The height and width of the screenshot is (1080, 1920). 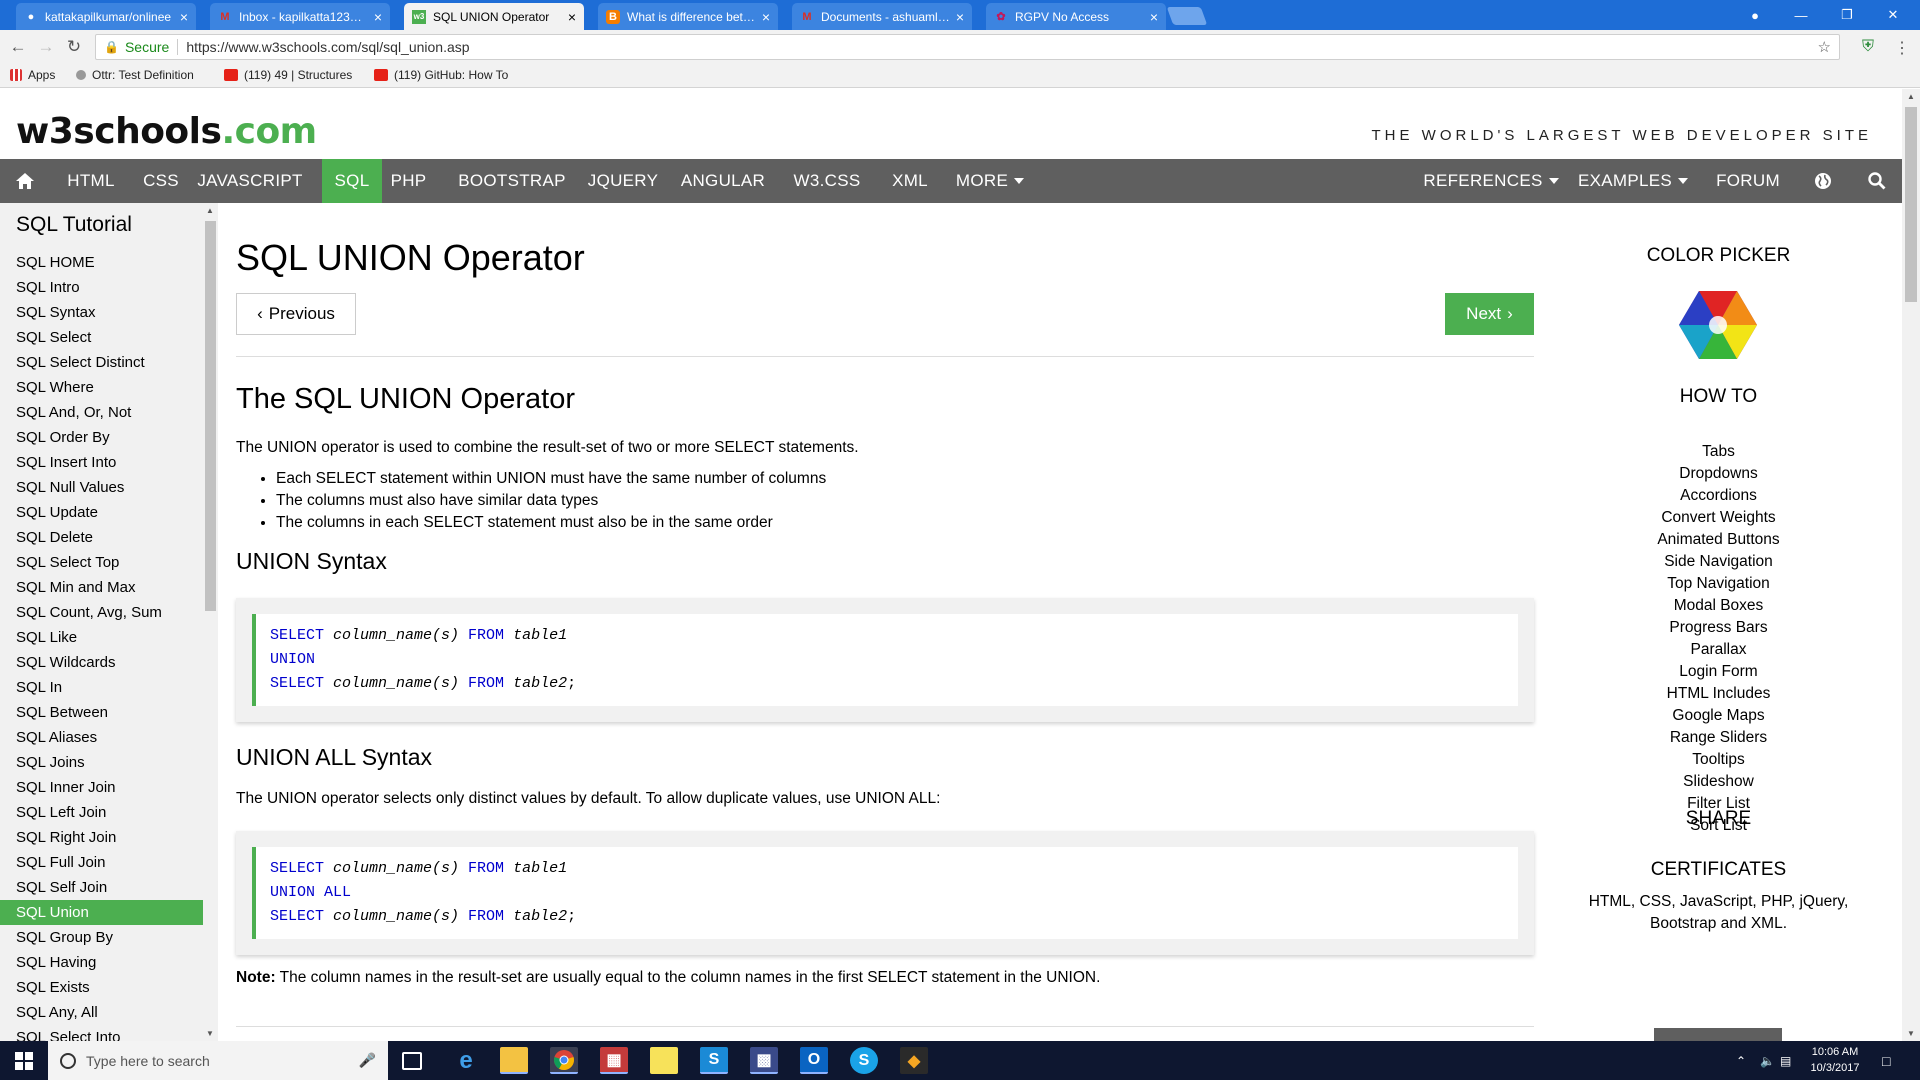 I want to click on outlook-icon: O, so click(x=814, y=1060).